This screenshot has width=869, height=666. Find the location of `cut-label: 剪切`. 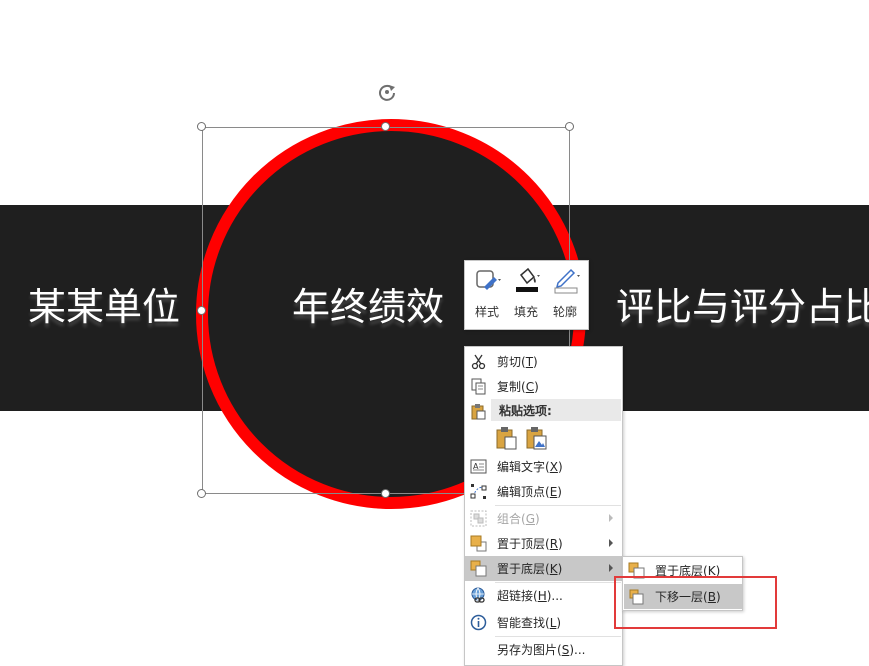

cut-label: 剪切 is located at coordinates (509, 362).